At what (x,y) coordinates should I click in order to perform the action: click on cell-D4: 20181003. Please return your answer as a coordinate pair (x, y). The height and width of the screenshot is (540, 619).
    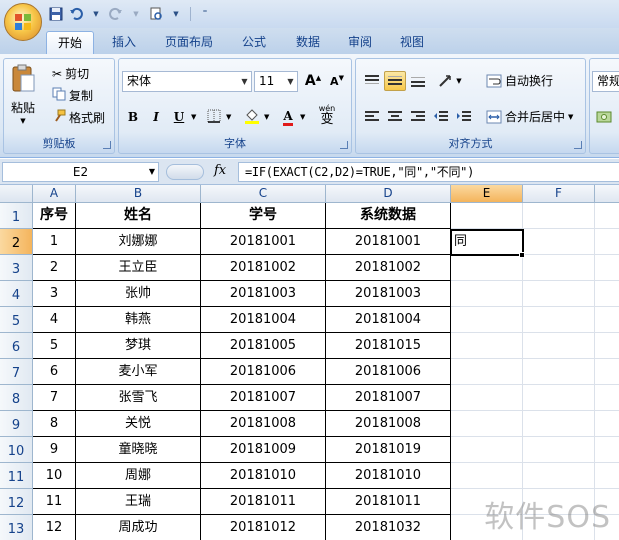
    Looking at the image, I should click on (388, 294).